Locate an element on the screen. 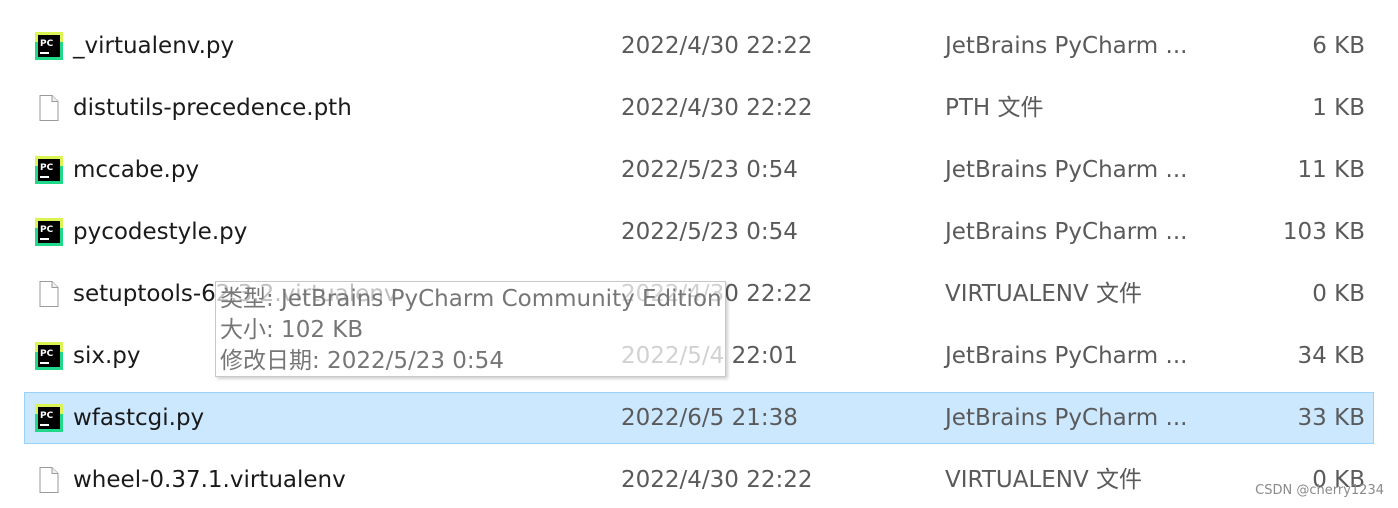 This screenshot has width=1398, height=508. file-name: pycodestyle.py is located at coordinates (160, 232).